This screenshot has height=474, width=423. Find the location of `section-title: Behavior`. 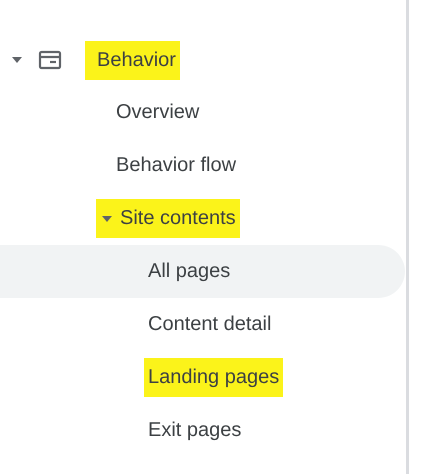

section-title: Behavior is located at coordinates (132, 60).